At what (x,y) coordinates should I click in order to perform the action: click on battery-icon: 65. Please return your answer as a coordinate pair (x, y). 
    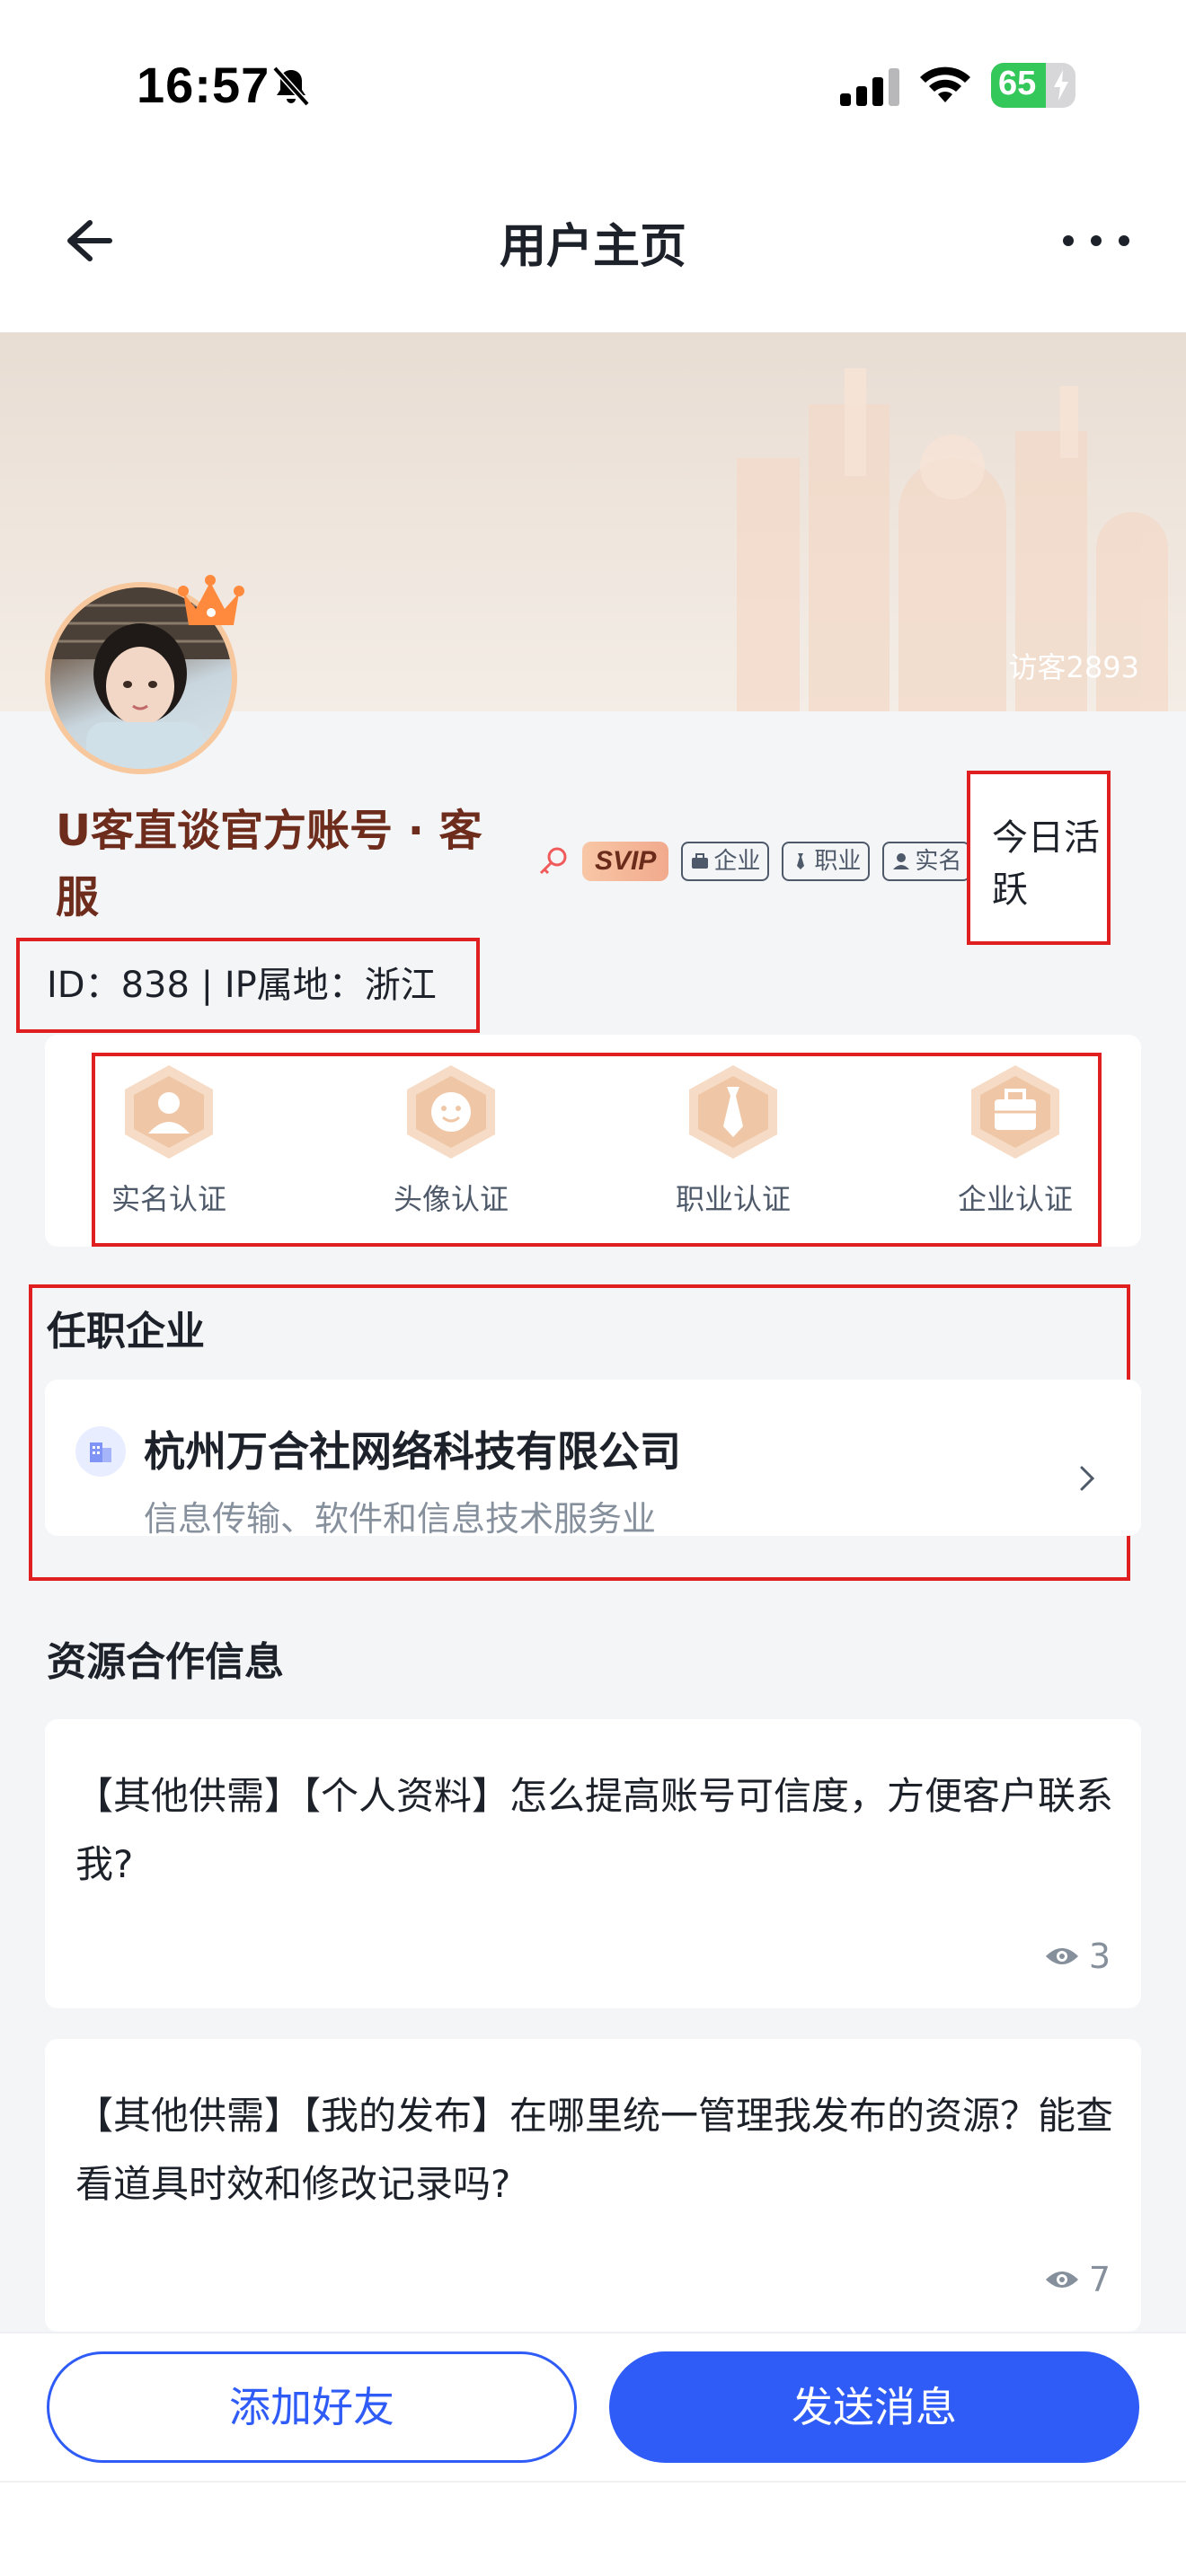
    Looking at the image, I should click on (1033, 85).